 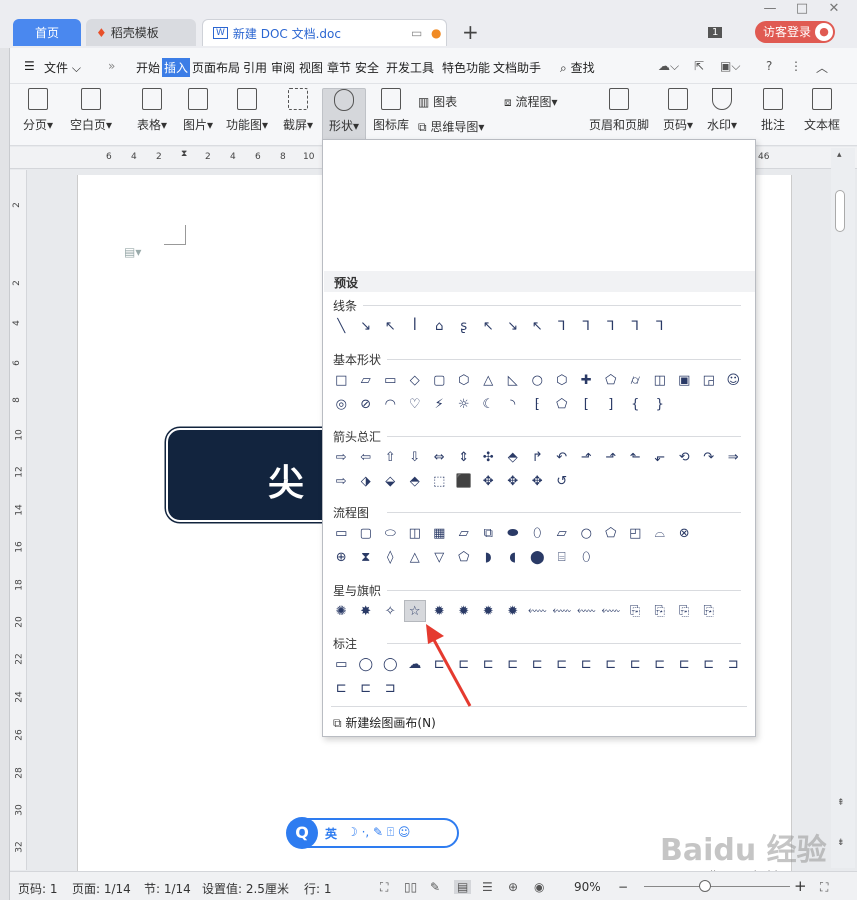 What do you see at coordinates (341, 533) in the screenshot?
I see `shape-item: ▭` at bounding box center [341, 533].